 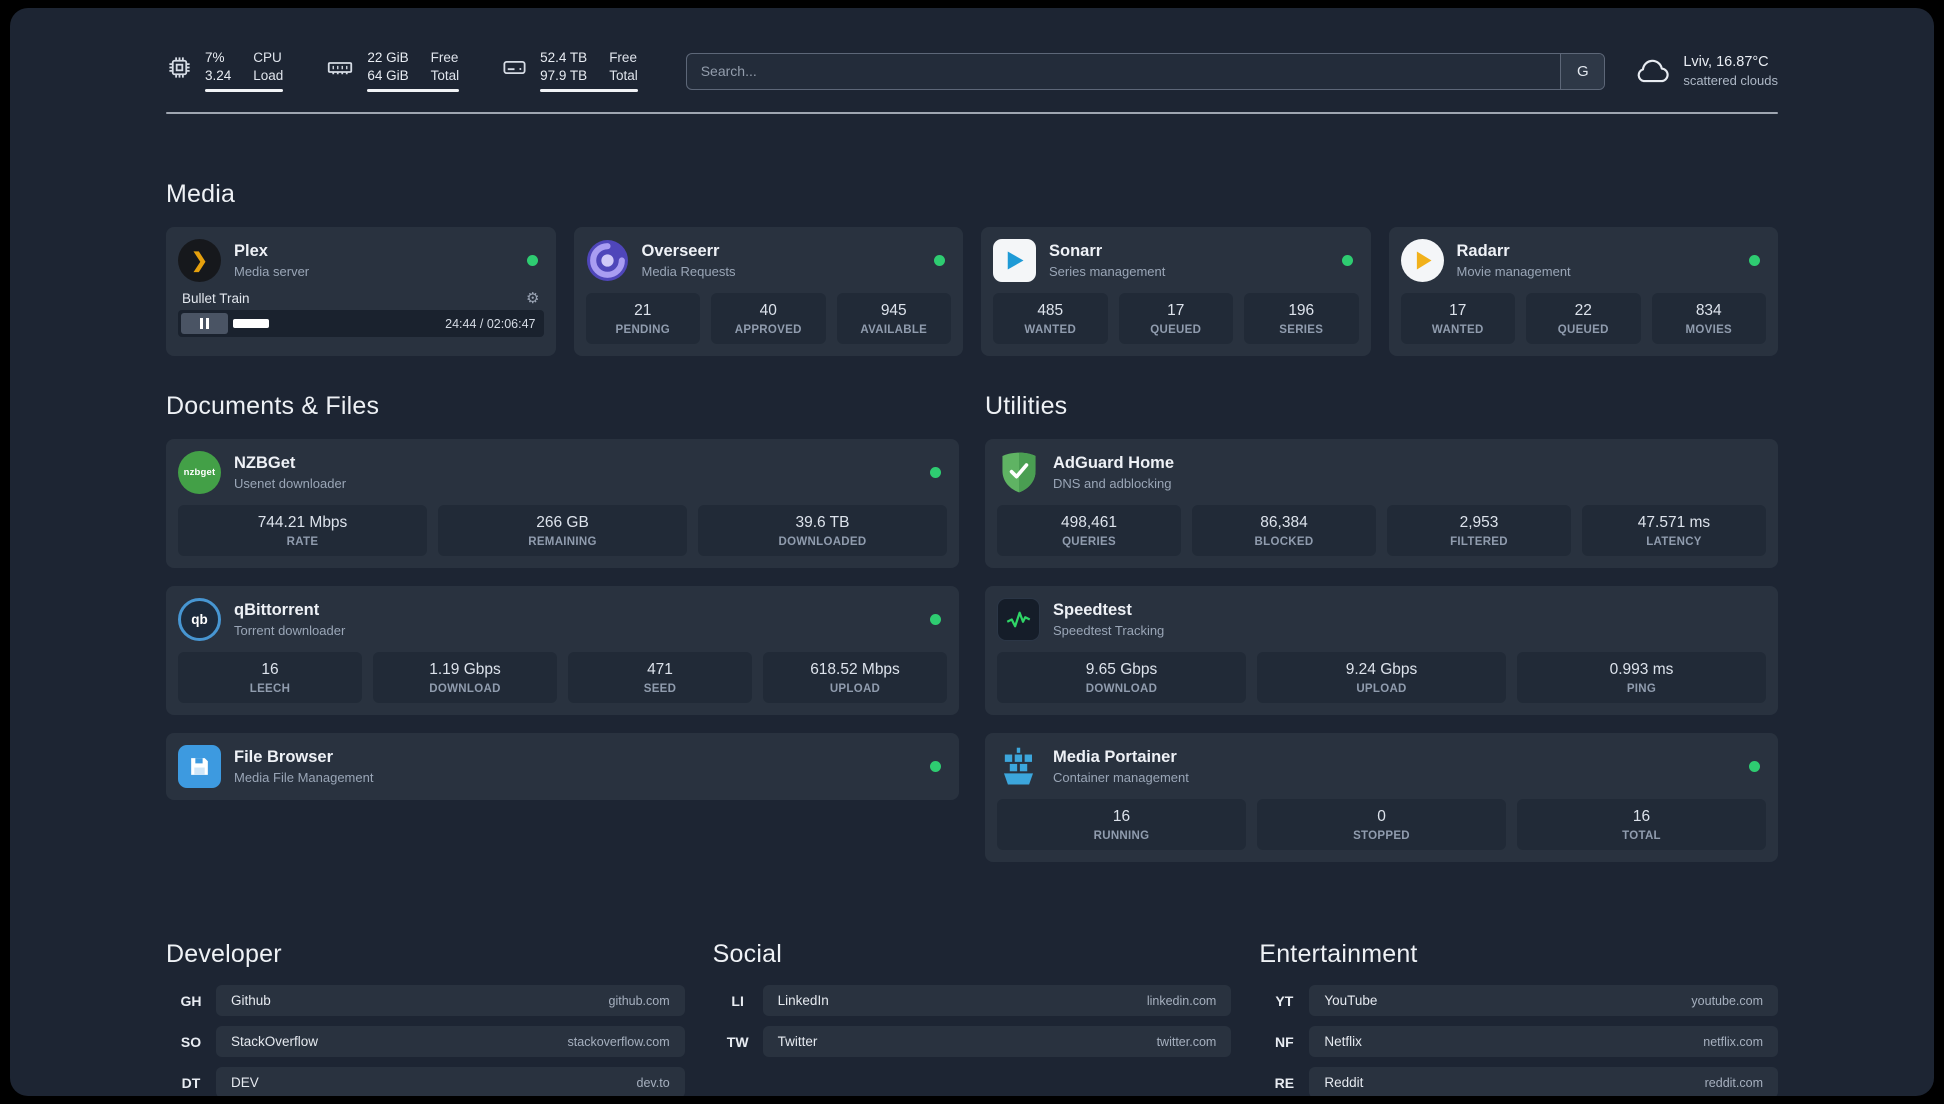 I want to click on app-name: Sonarr, so click(x=1076, y=251).